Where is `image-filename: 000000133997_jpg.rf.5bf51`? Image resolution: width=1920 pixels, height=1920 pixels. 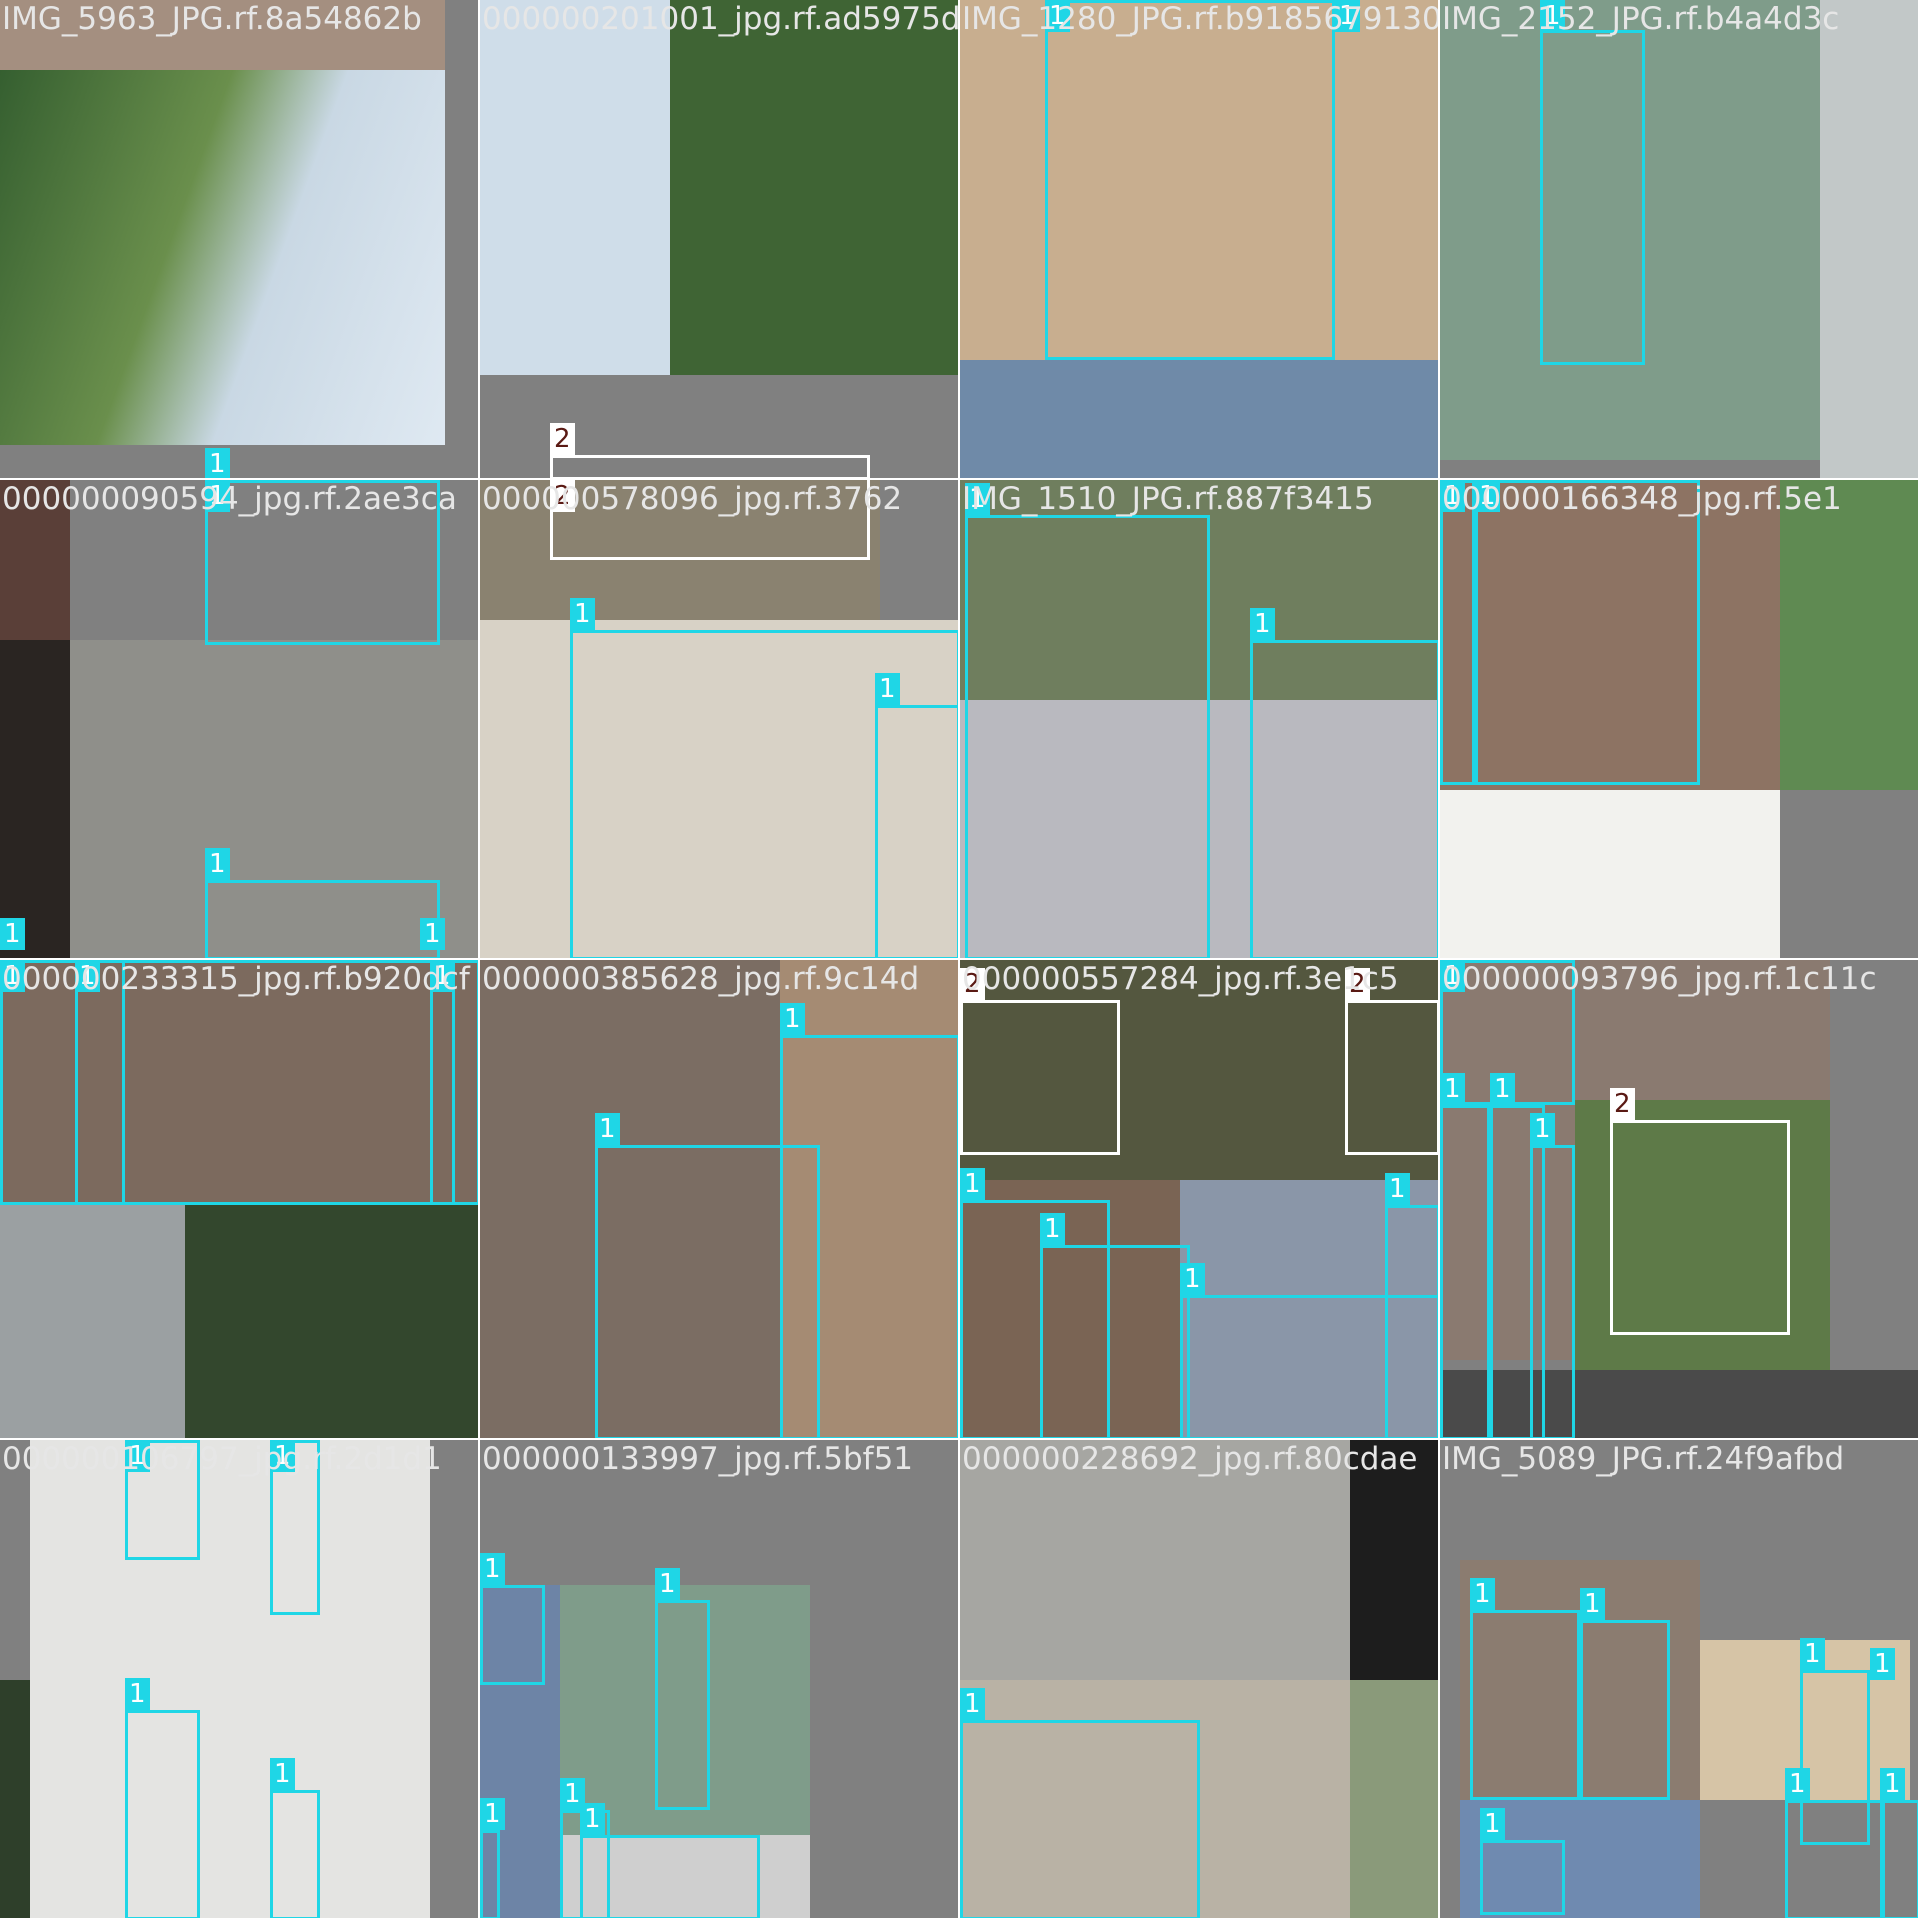
image-filename: 000000133997_jpg.rf.5bf51 is located at coordinates (698, 1459).